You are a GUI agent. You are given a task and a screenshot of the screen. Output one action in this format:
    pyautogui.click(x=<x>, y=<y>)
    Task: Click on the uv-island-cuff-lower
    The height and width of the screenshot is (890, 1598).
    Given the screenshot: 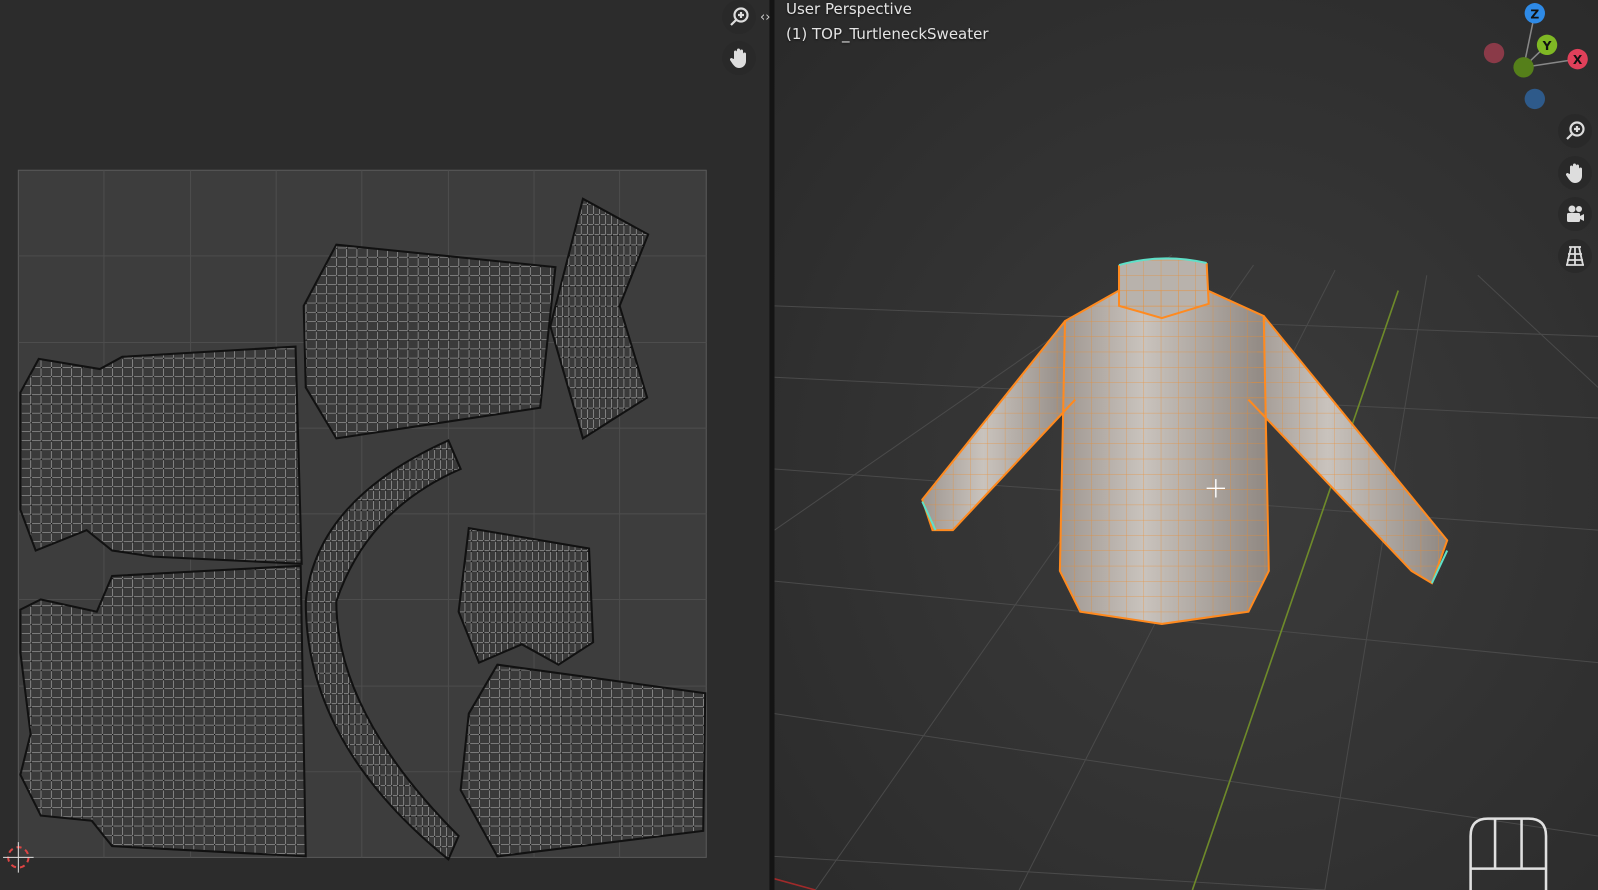 What is the action you would take?
    pyautogui.click(x=526, y=596)
    